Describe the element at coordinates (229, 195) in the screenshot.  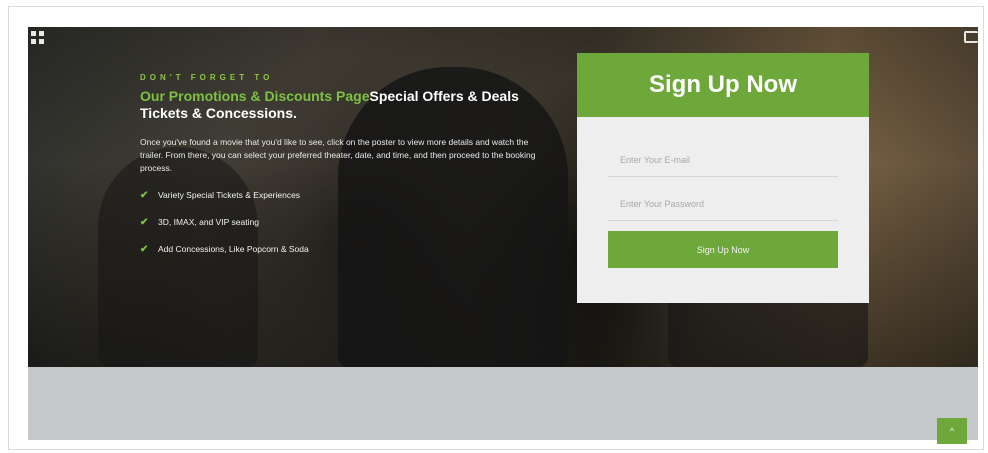
I see `feature-label: Variety Special Tickets & Experiences` at that location.